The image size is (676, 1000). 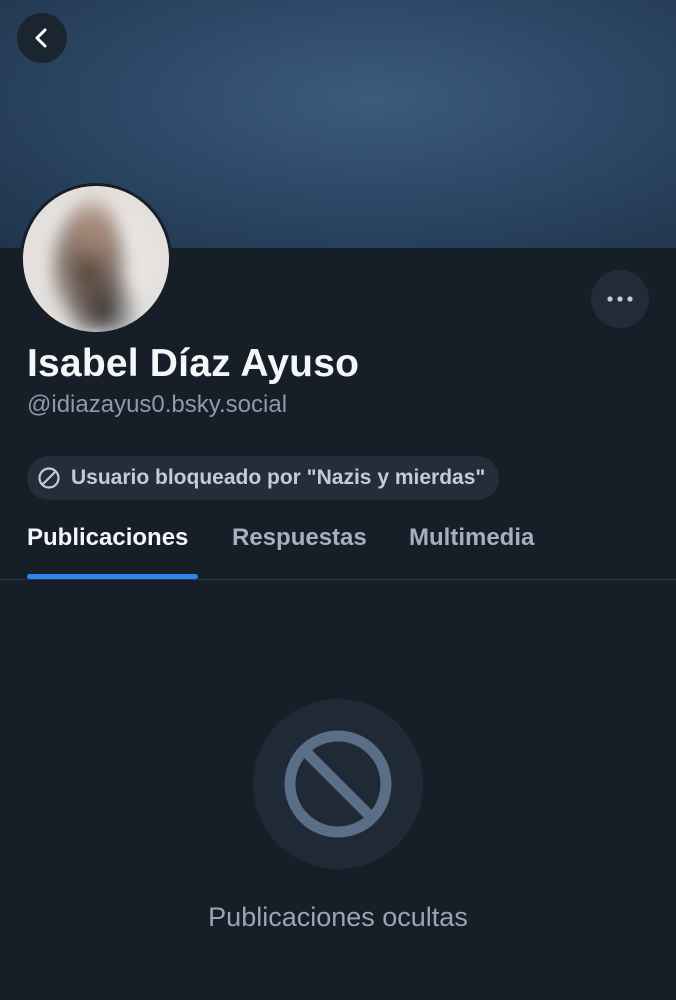 I want to click on avatar-image-blurred, so click(x=96, y=259).